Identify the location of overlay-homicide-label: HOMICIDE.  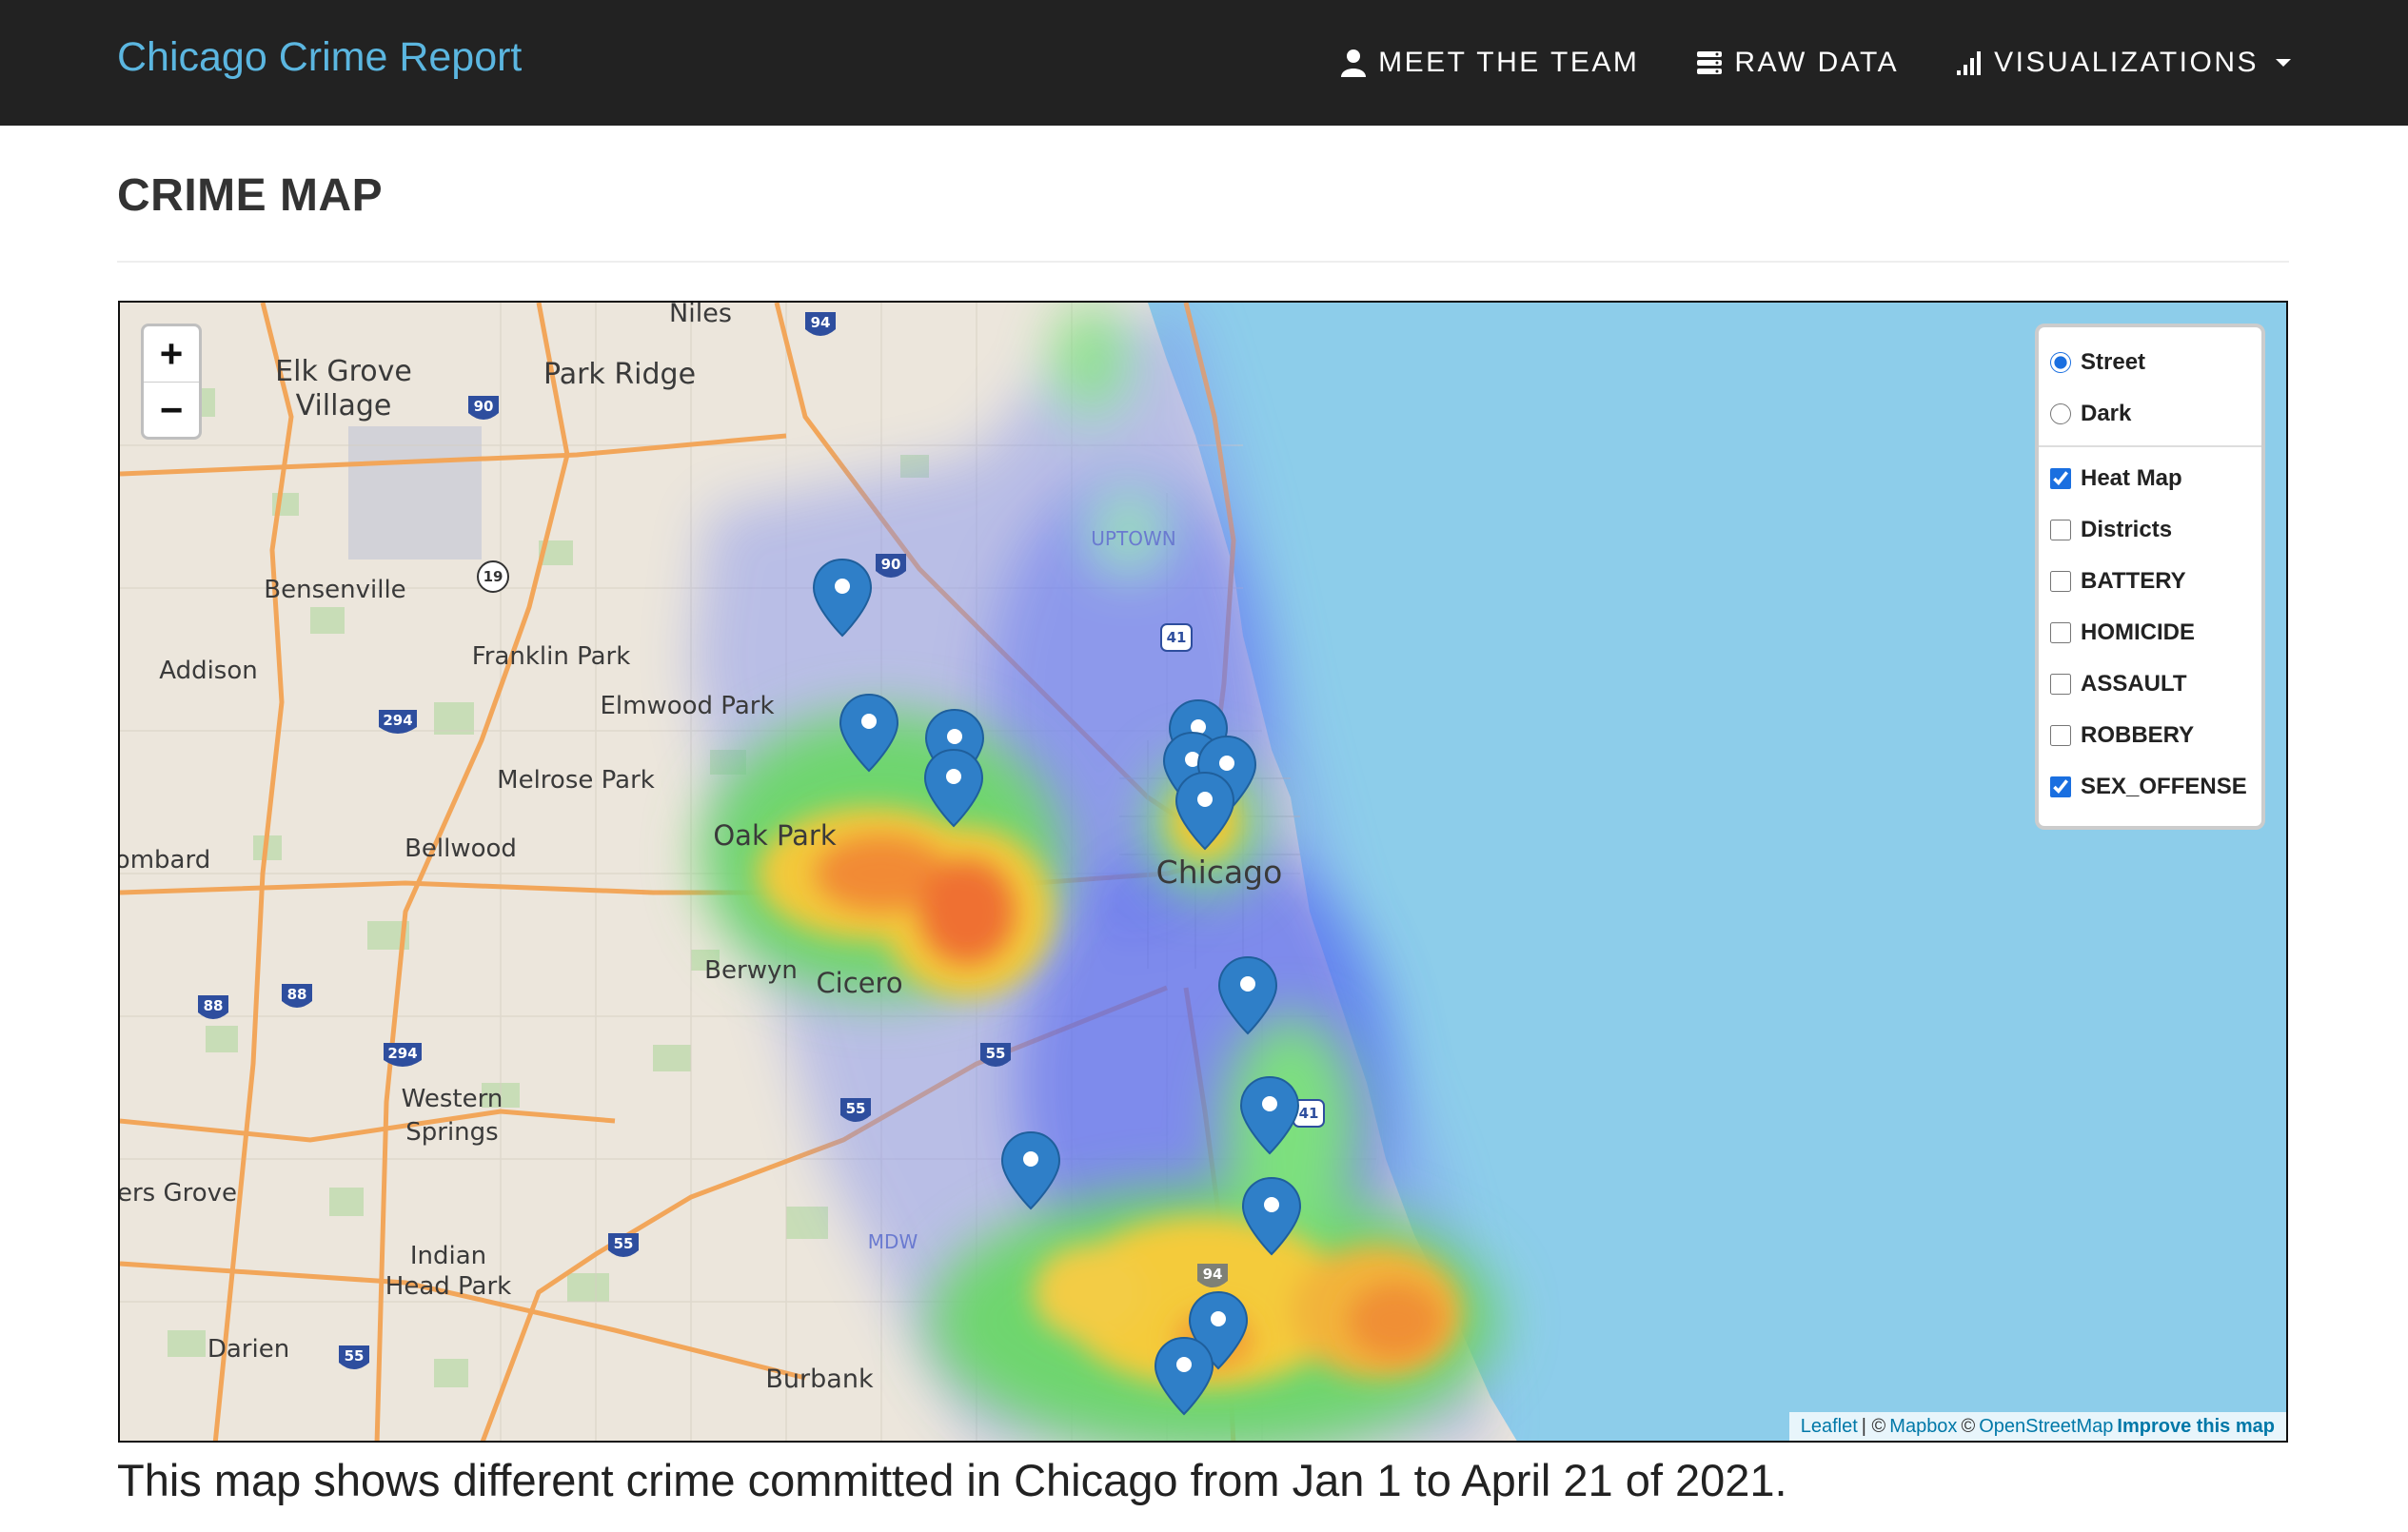
(2138, 632).